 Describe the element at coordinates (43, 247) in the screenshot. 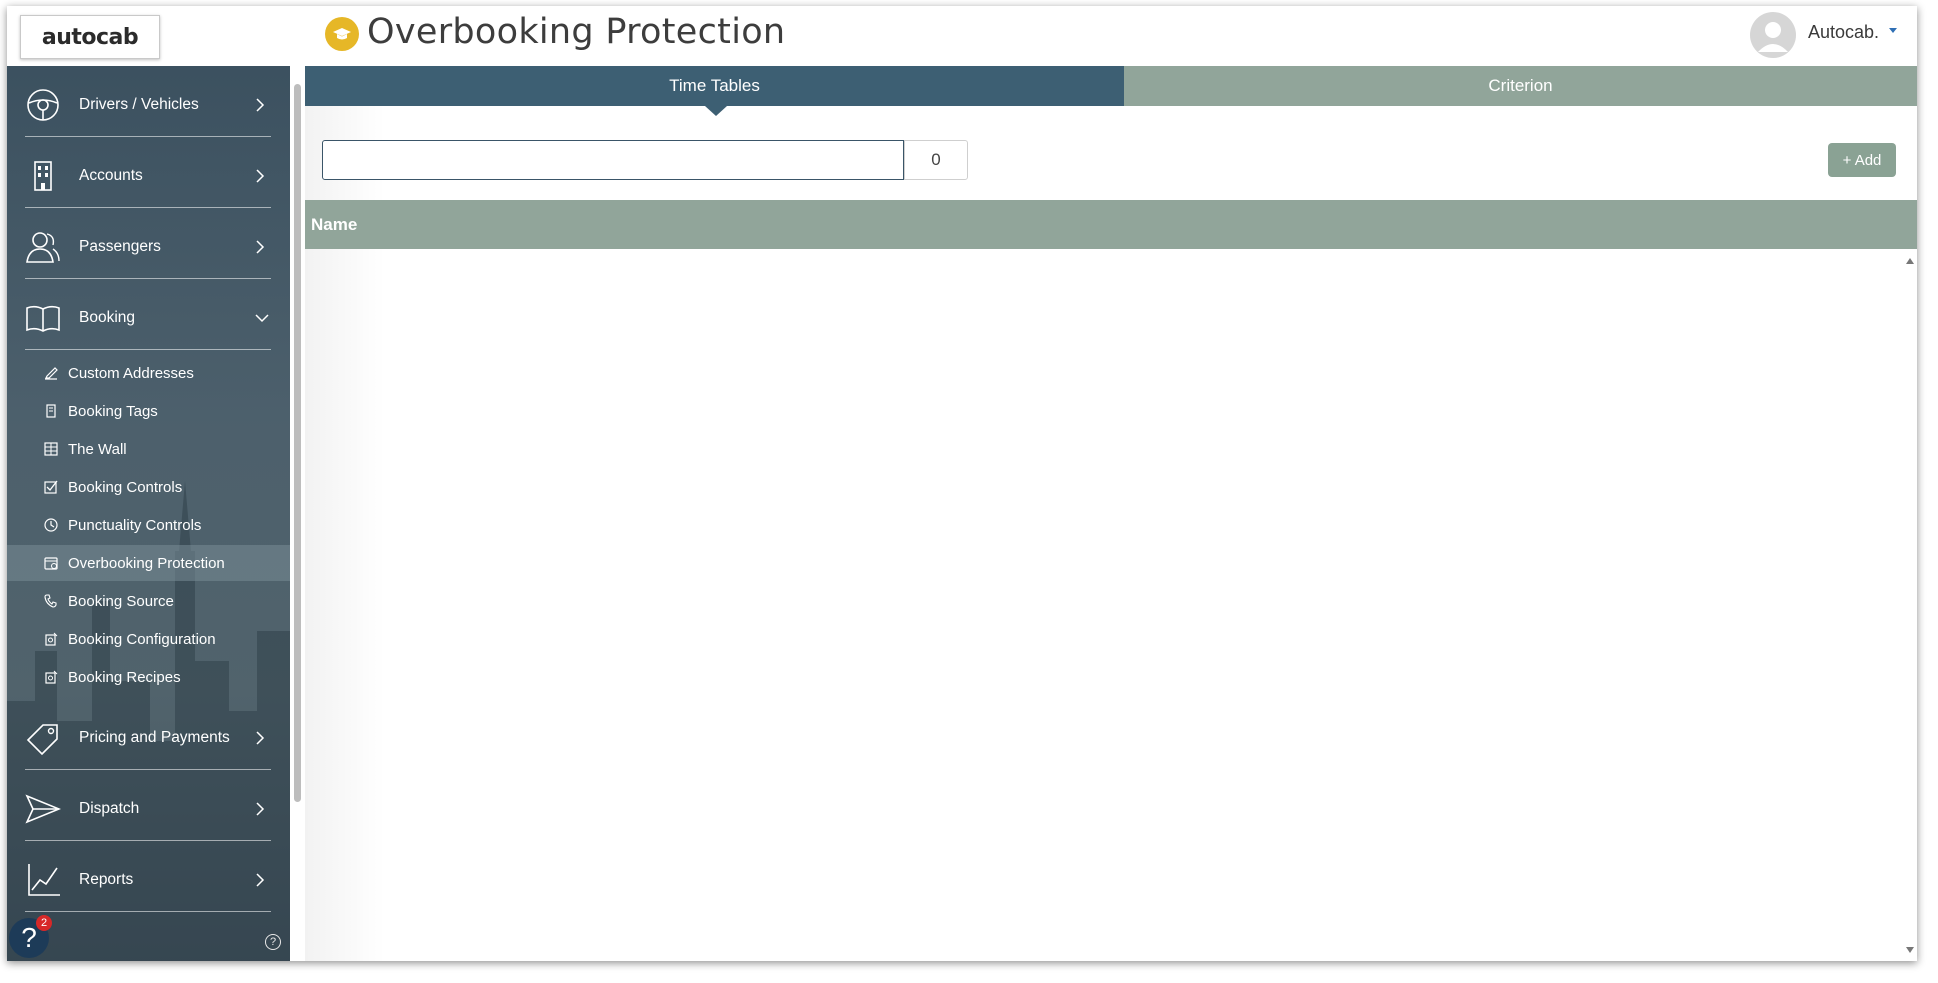

I see `users-icon` at that location.